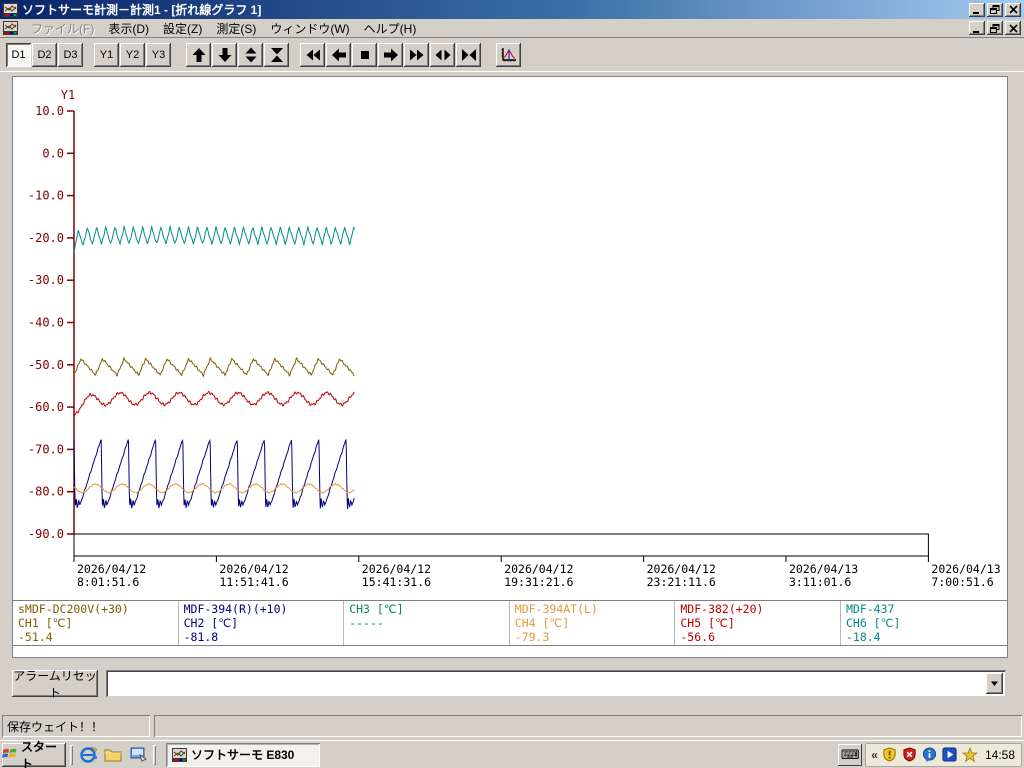 This screenshot has width=1024, height=768. I want to click on y-tick-label: -30.0, so click(46, 280).